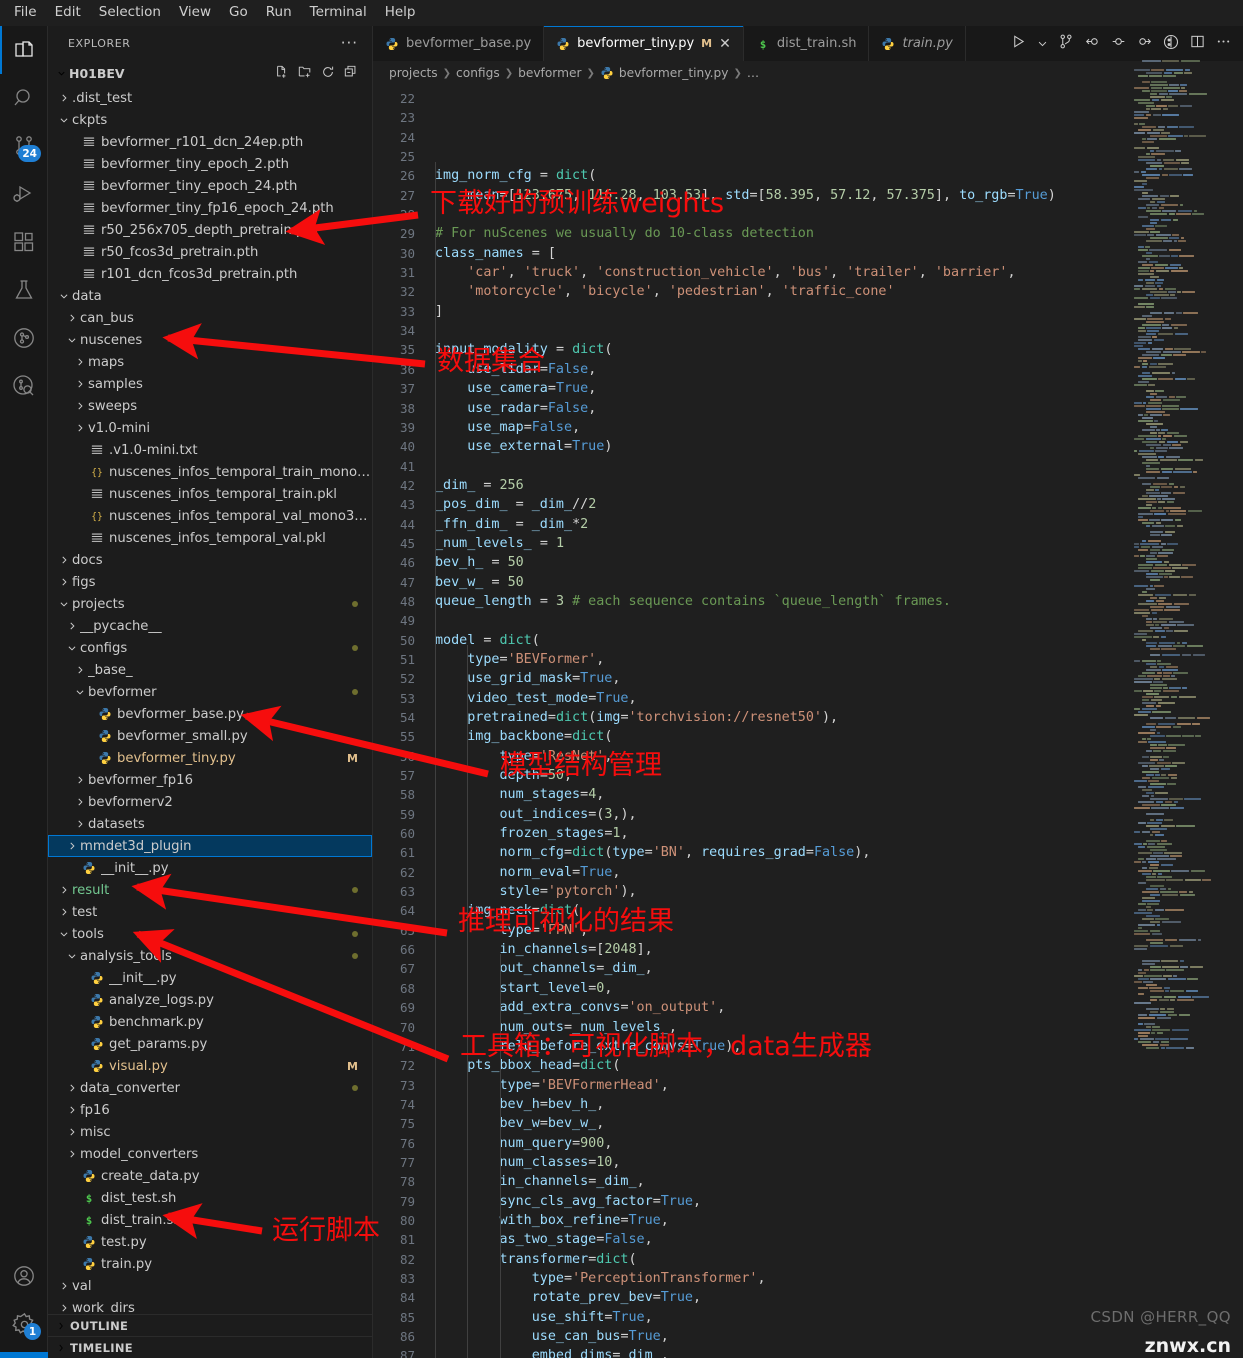 The image size is (1243, 1358). Describe the element at coordinates (210, 296) in the screenshot. I see `tree-folder-data: data` at that location.